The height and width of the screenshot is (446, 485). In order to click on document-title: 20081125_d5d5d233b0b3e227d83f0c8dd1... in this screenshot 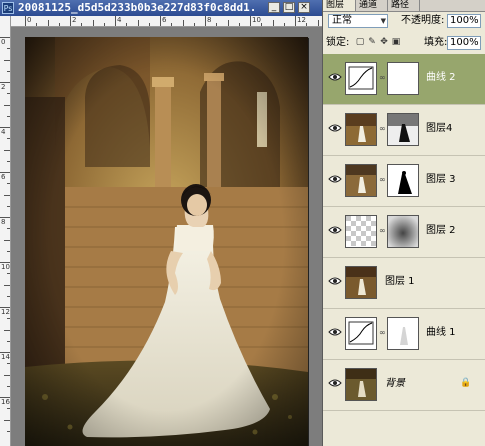, I will do `click(138, 7)`.